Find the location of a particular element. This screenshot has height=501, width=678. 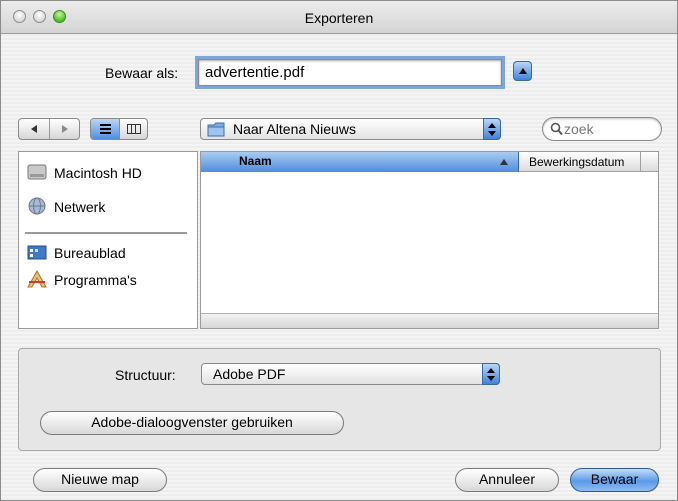

hard-drive-icon is located at coordinates (37, 172).